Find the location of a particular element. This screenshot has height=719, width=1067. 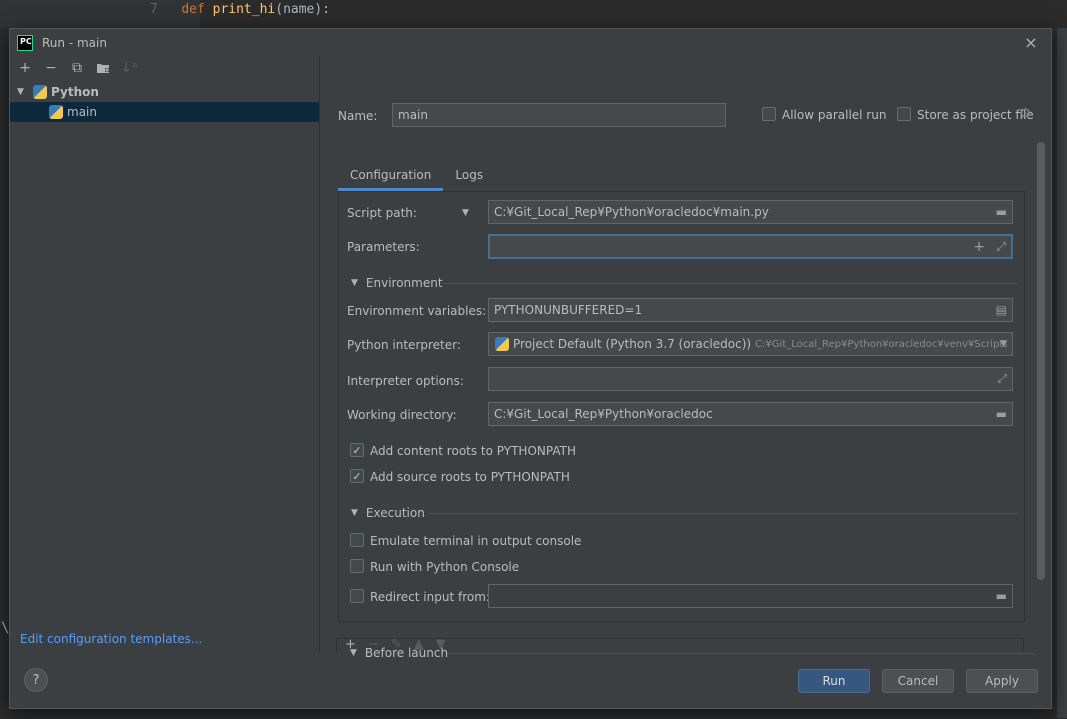

script-type-dropdown-icon: ▼ is located at coordinates (465, 213).